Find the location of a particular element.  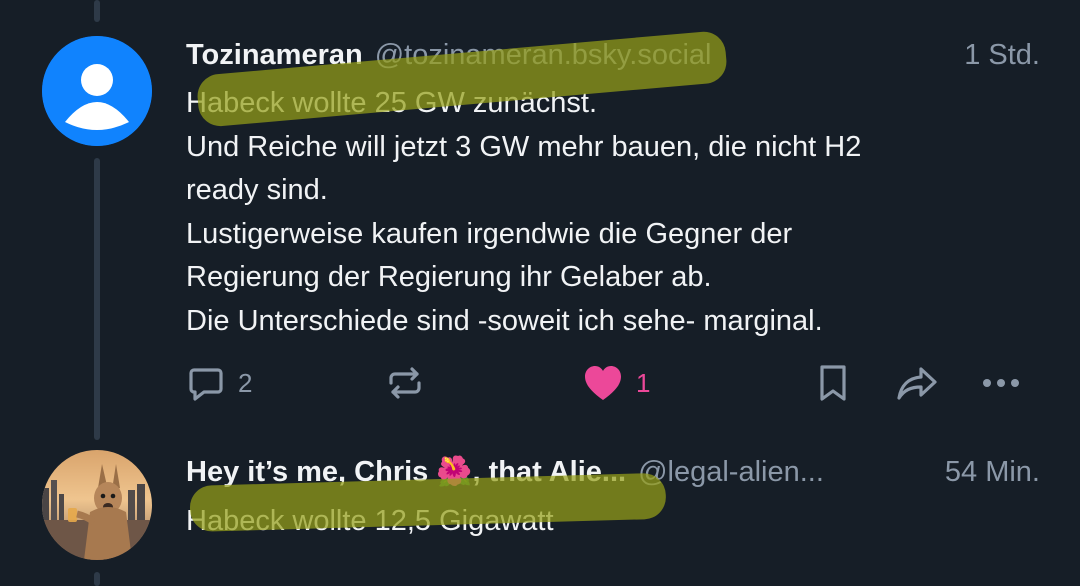

share-button is located at coordinates (917, 383).